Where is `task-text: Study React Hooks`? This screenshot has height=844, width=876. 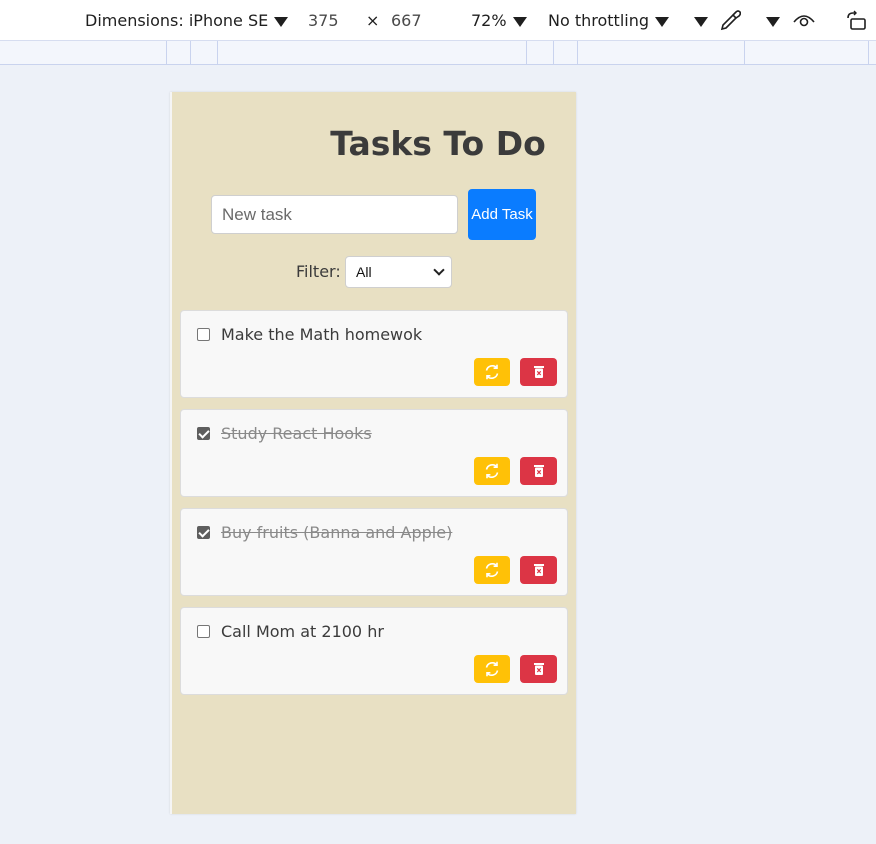
task-text: Study React Hooks is located at coordinates (296, 433).